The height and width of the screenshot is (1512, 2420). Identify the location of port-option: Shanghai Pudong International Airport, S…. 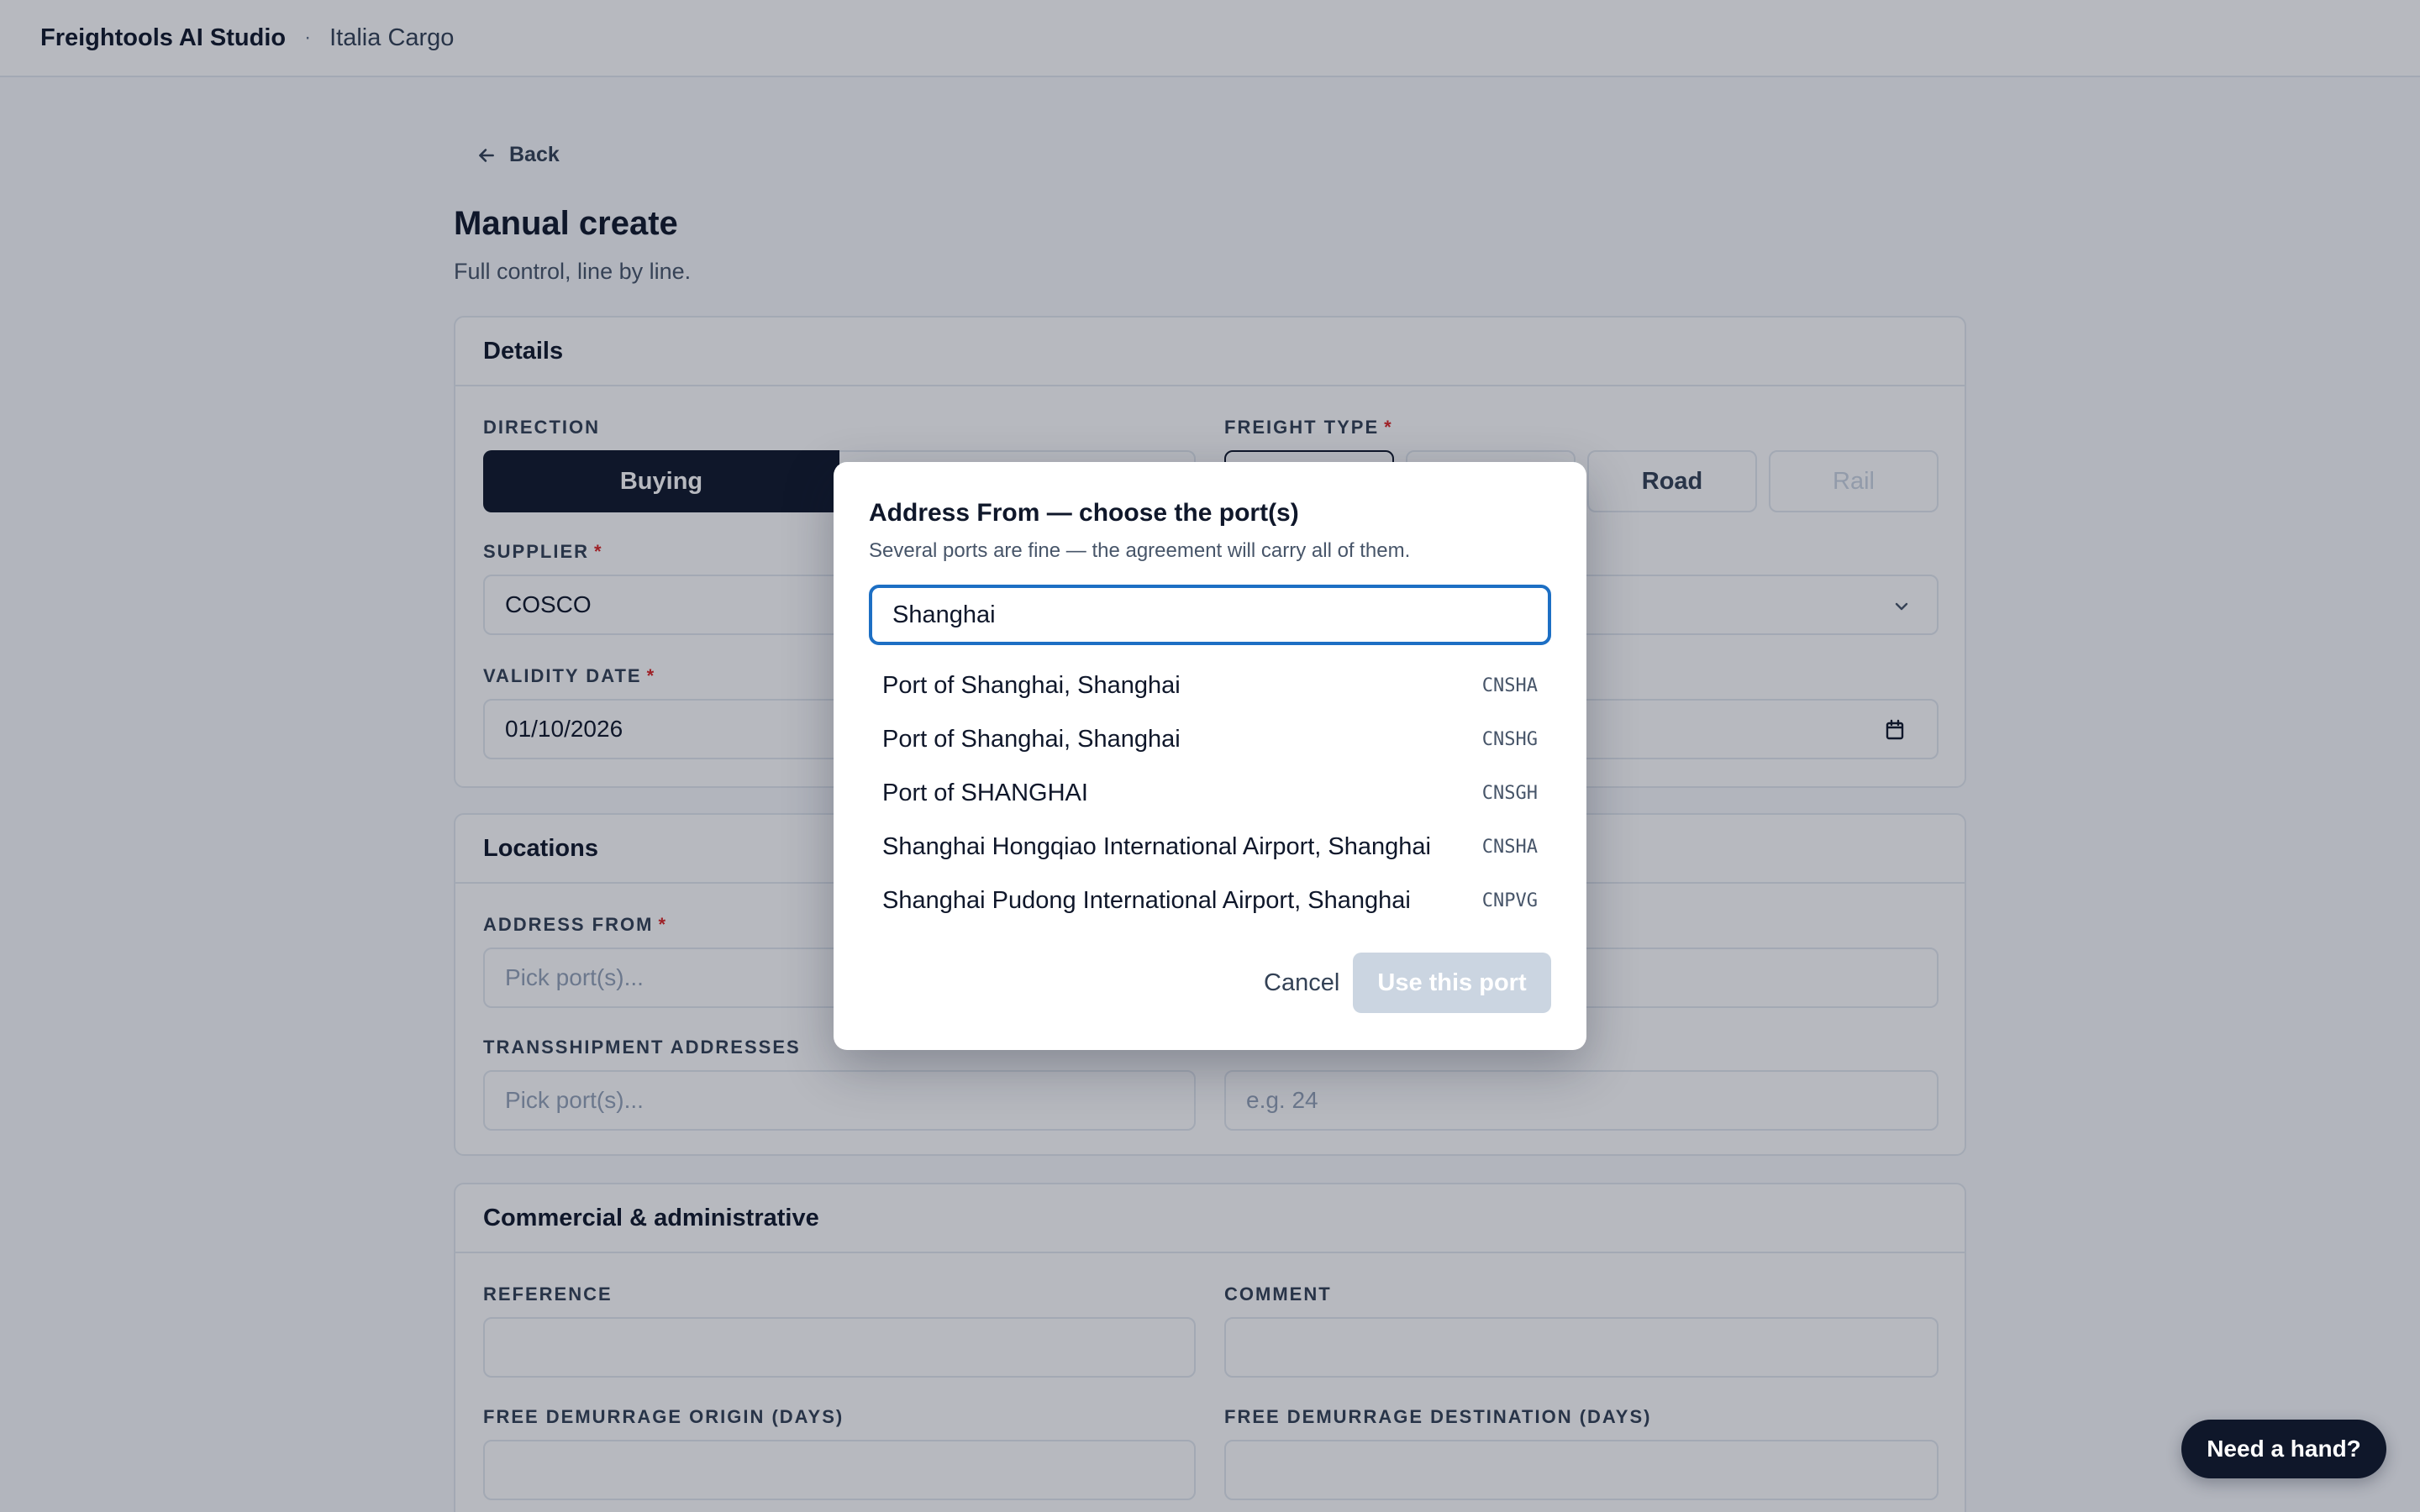
(1210, 900).